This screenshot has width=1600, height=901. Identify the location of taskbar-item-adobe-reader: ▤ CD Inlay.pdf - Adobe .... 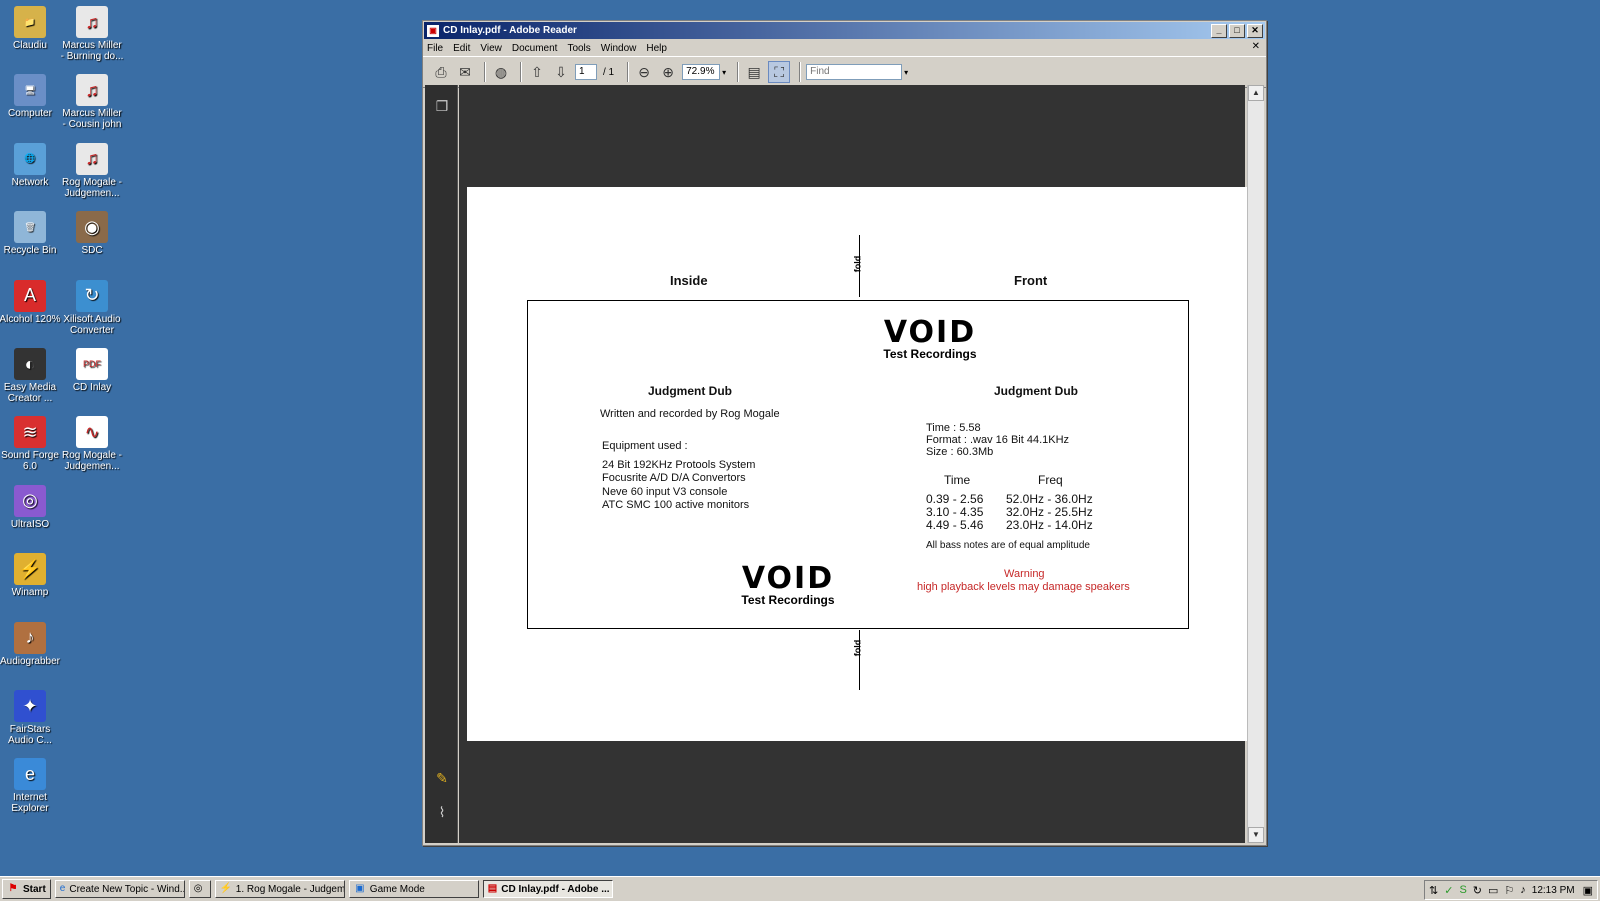
(547, 889).